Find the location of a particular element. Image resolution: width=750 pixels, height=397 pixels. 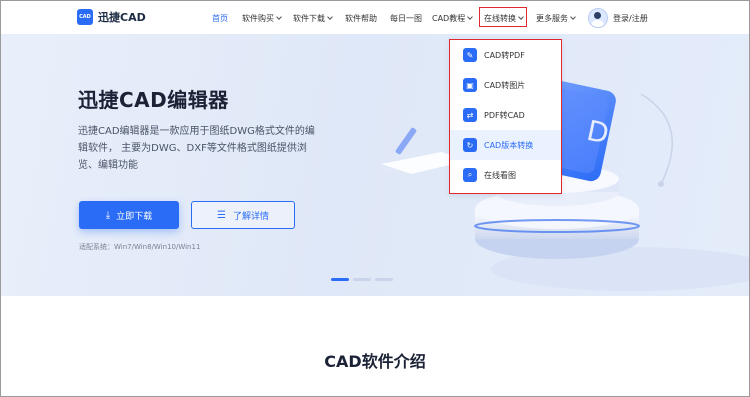

supported-systems: 适配系统：Win7/Win8/Win10/Win11 is located at coordinates (140, 247).